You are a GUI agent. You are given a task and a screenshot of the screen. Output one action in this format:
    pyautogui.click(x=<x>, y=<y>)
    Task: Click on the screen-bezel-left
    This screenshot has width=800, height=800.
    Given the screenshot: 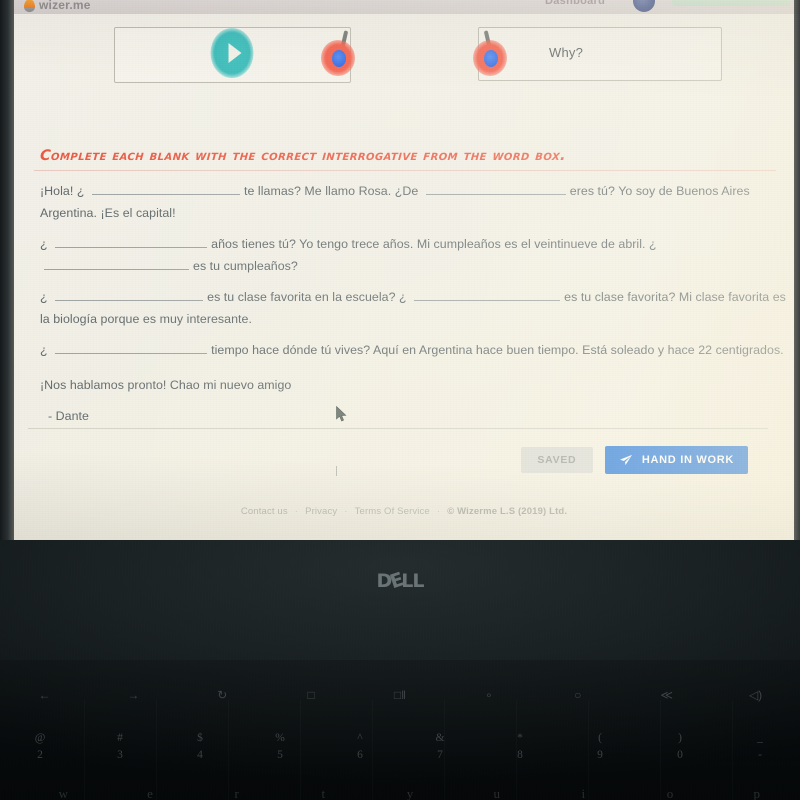 What is the action you would take?
    pyautogui.click(x=7, y=270)
    